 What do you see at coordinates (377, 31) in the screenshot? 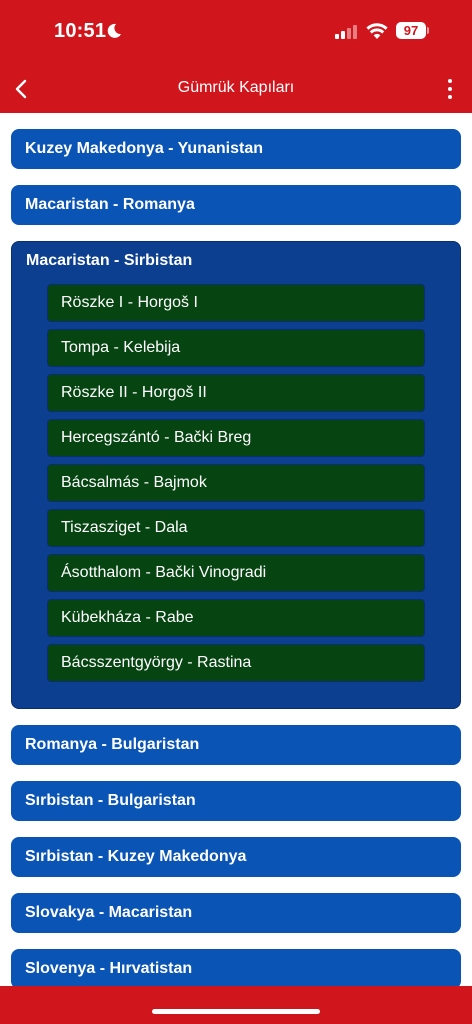
I see `wifi-icon` at bounding box center [377, 31].